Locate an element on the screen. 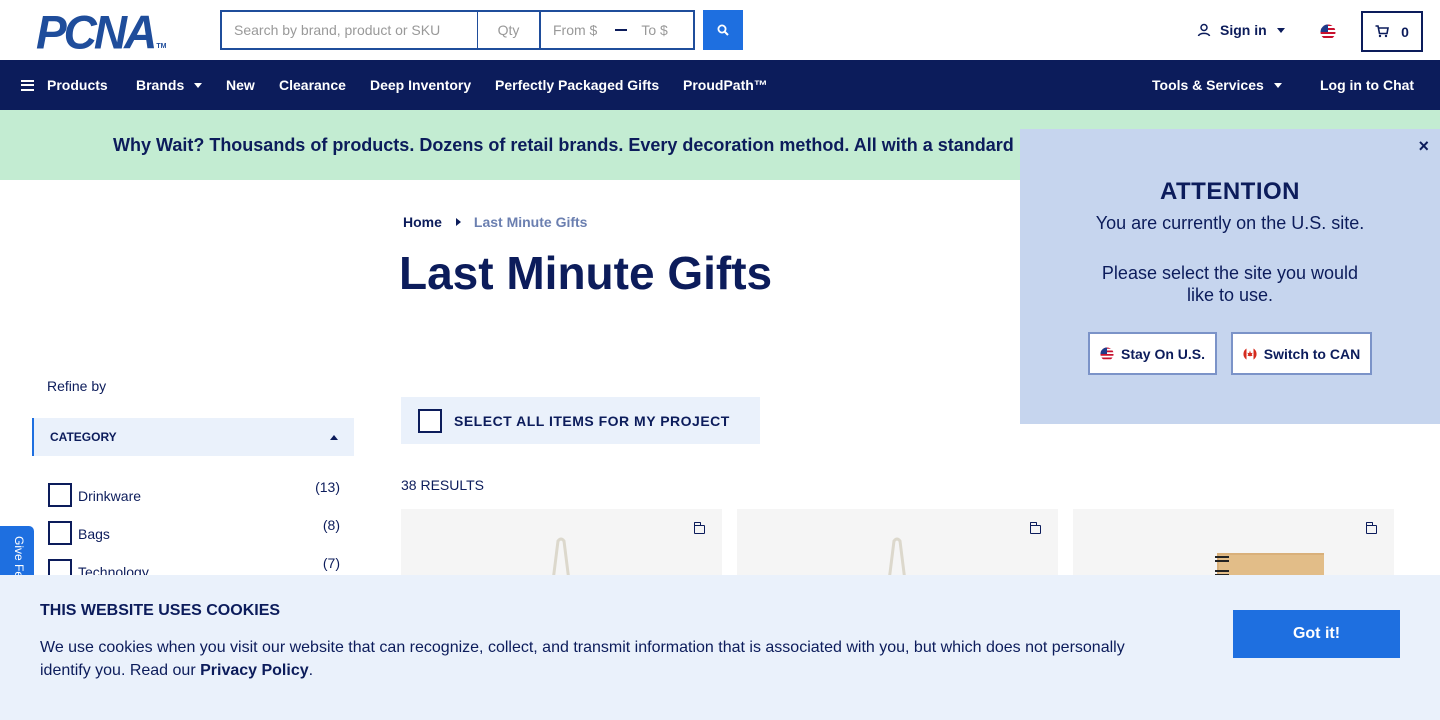 The height and width of the screenshot is (720, 1440). cart-count: 0 is located at coordinates (1405, 31).